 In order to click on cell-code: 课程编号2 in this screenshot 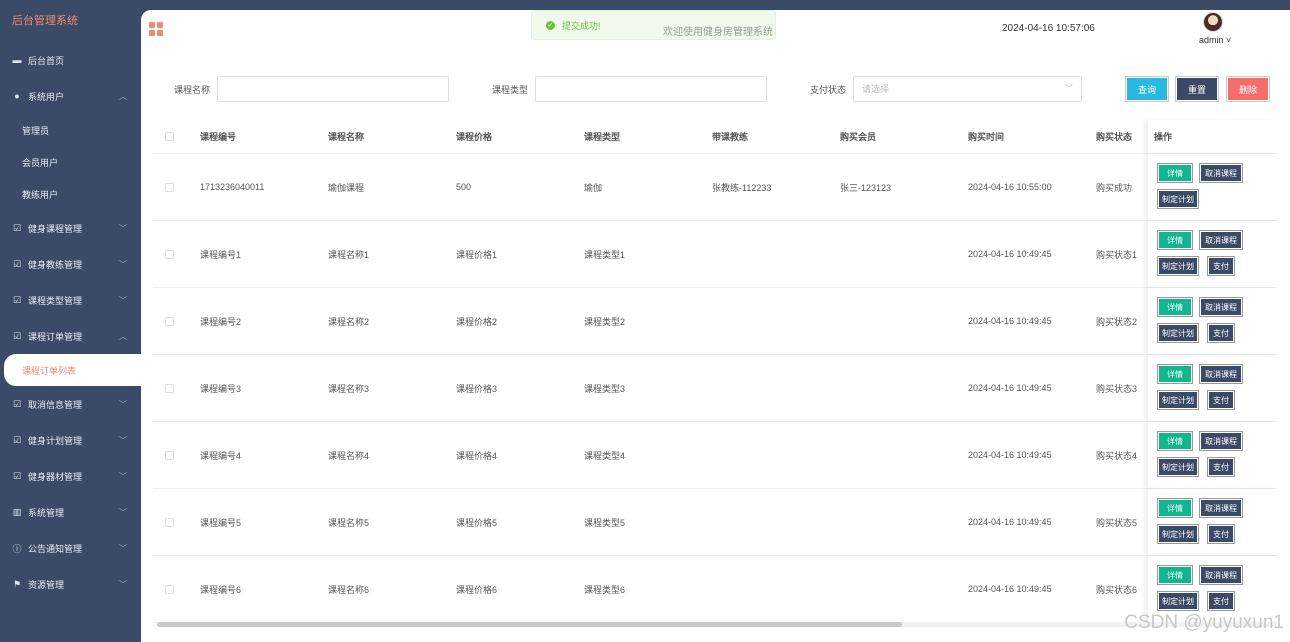, I will do `click(221, 321)`.